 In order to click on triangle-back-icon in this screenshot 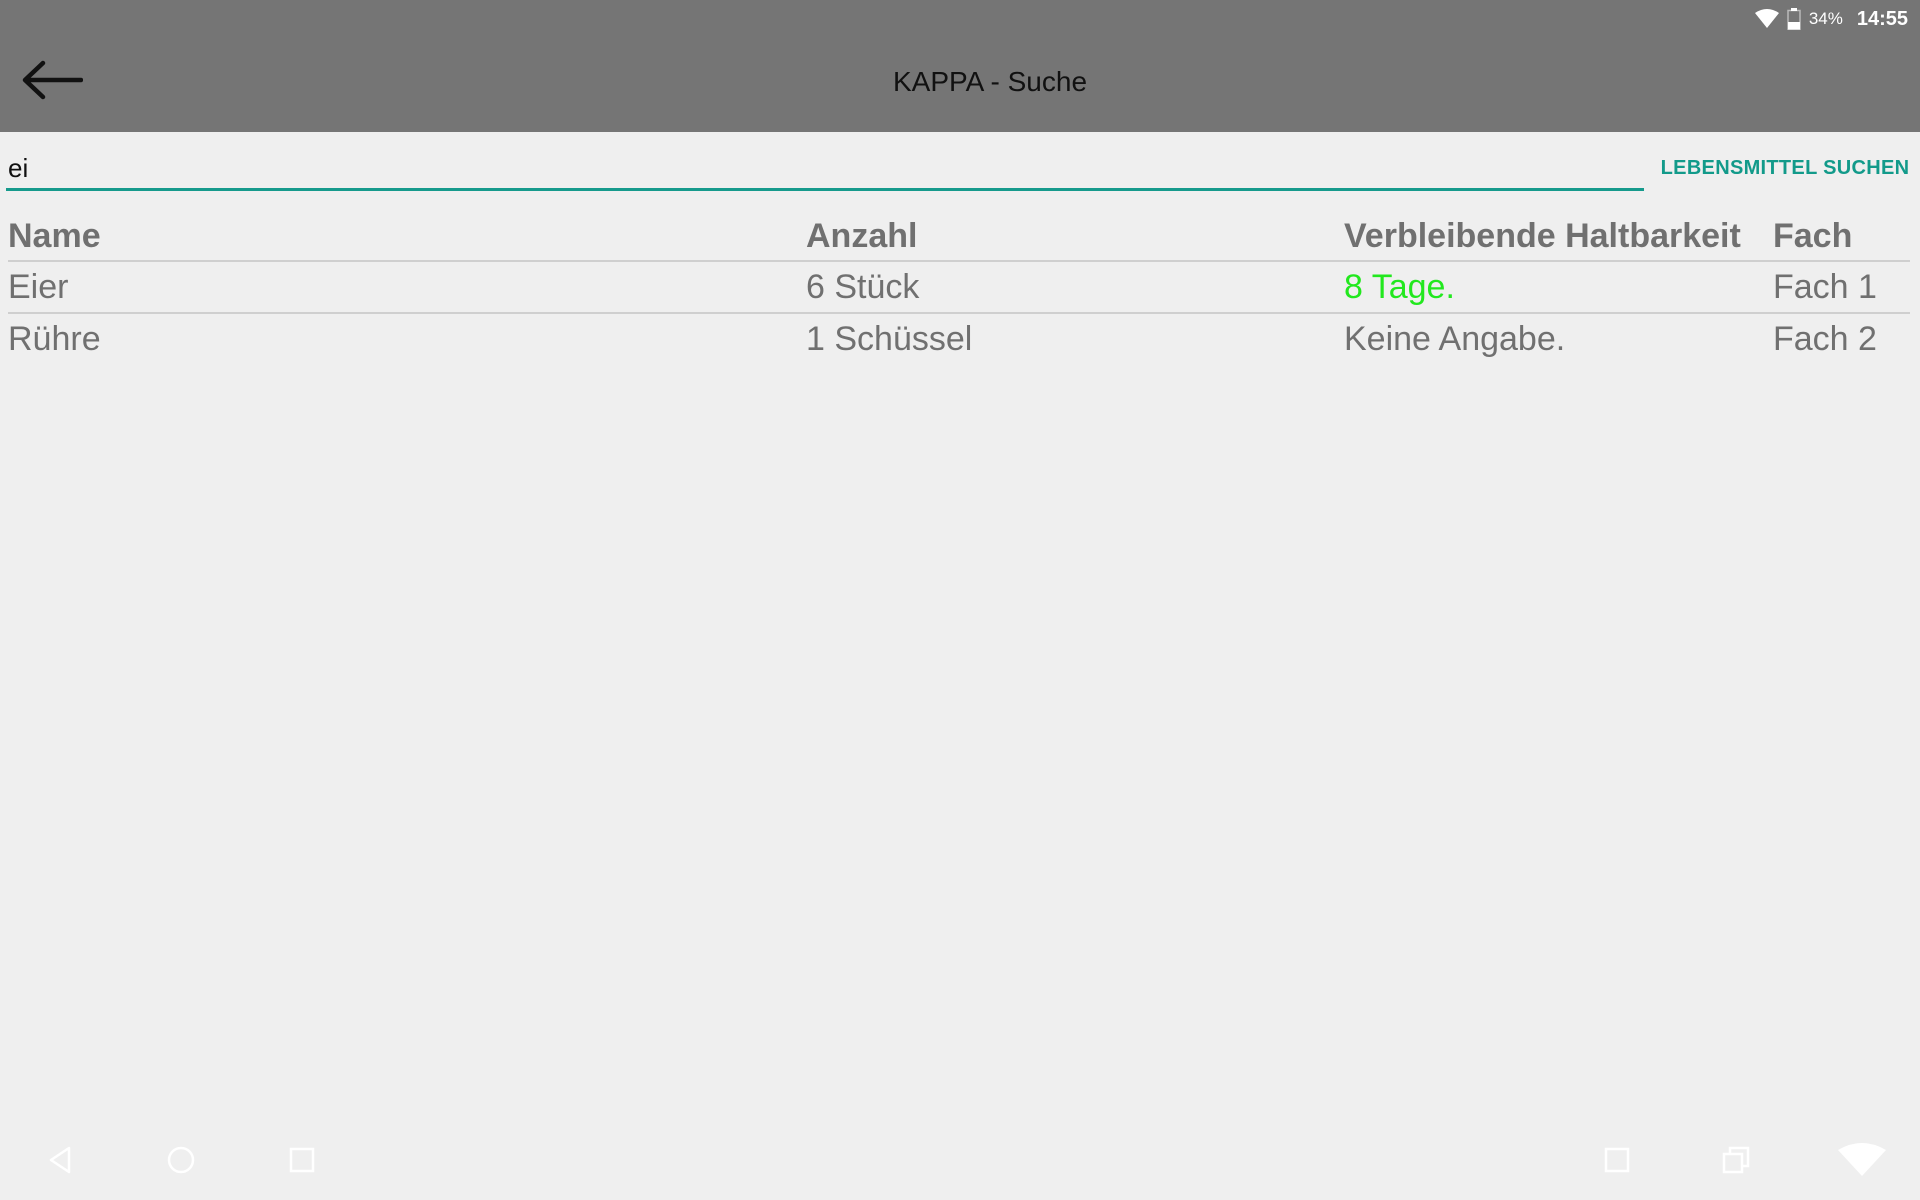, I will do `click(60, 1162)`.